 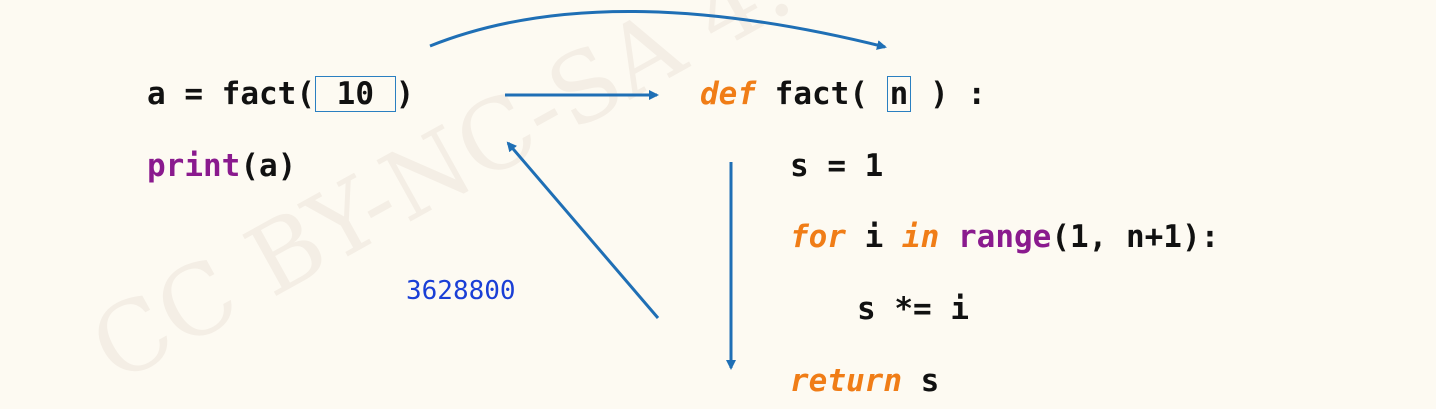 I want to click on call-line: a = fact( 10 ), so click(x=280, y=94).